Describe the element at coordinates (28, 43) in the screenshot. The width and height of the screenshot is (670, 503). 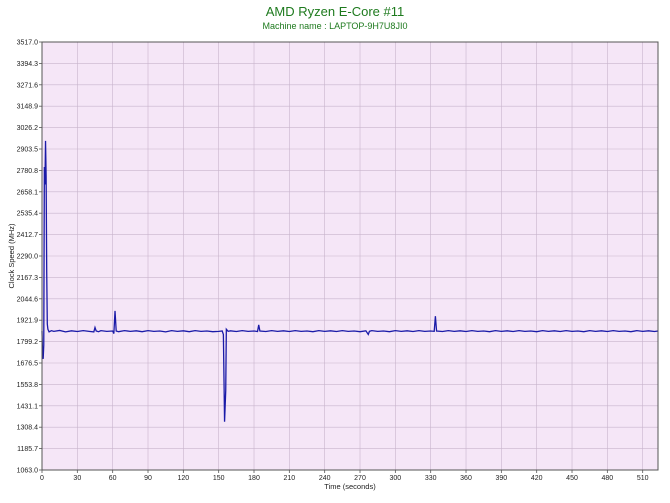
I see `y-tick-label: 3517.0` at that location.